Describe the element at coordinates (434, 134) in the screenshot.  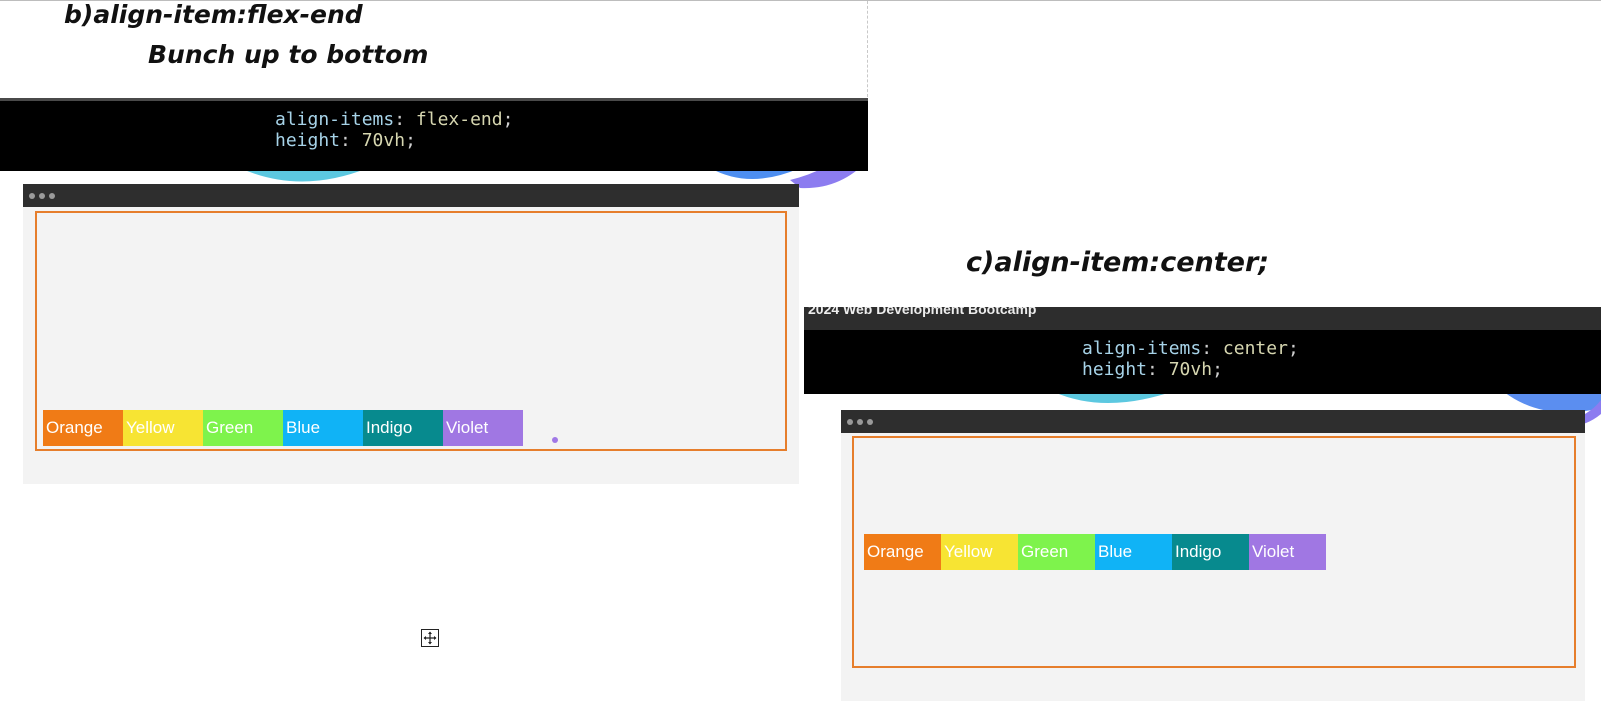
I see `code-panel-flex-end: align-items: flex-end; height: 70vh;` at that location.